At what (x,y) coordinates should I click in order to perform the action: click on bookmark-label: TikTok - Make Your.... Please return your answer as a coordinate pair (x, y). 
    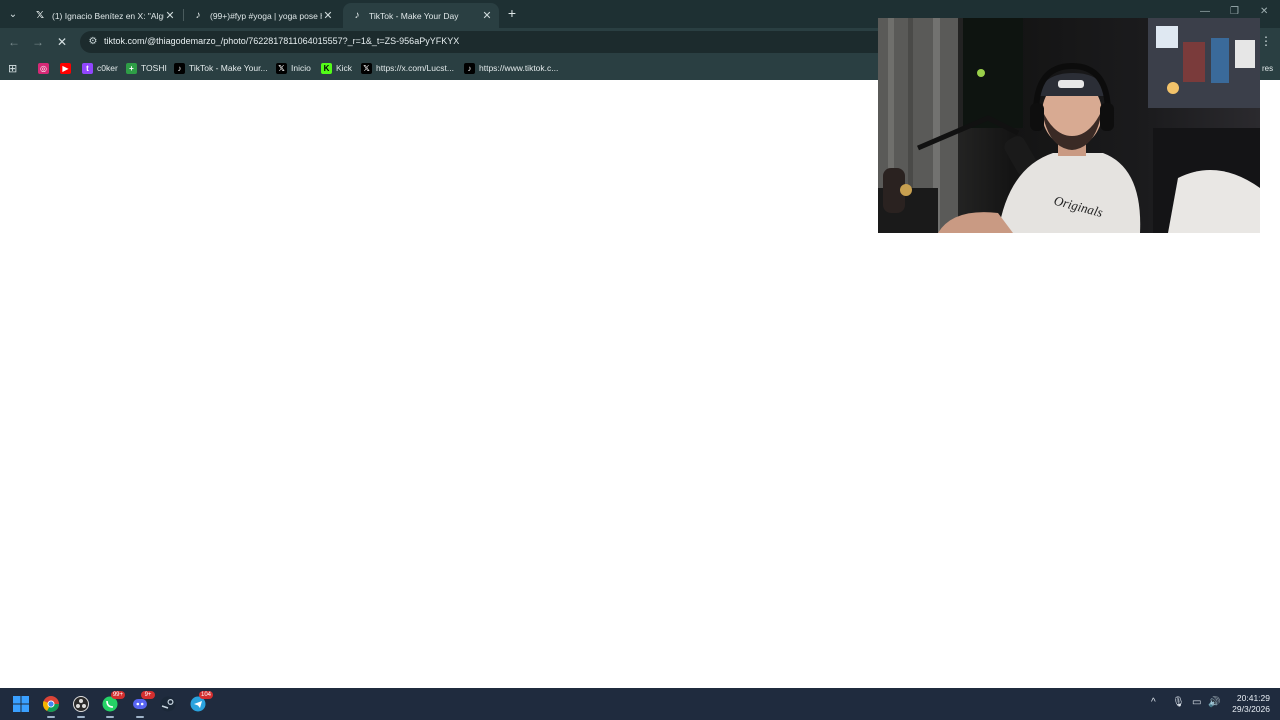
    Looking at the image, I should click on (228, 68).